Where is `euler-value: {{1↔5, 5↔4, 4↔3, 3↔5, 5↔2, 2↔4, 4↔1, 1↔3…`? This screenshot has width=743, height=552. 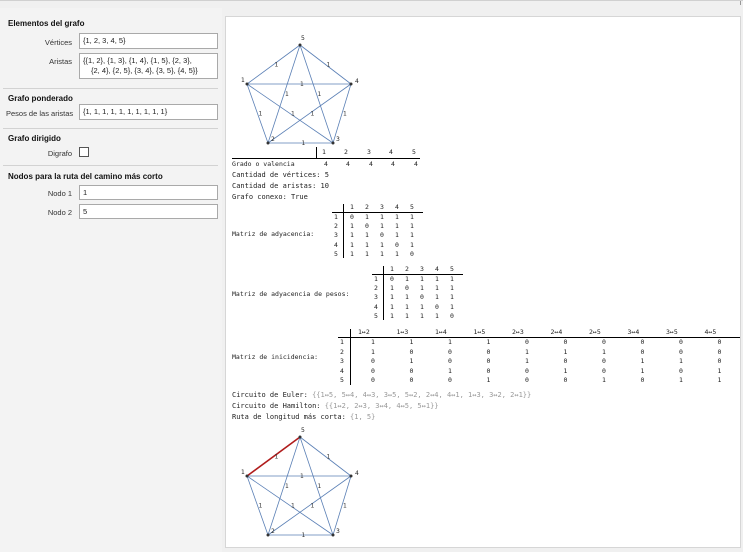 euler-value: {{1↔5, 5↔4, 4↔3, 3↔5, 5↔2, 2↔4, 4↔1, 1↔3… is located at coordinates (422, 395).